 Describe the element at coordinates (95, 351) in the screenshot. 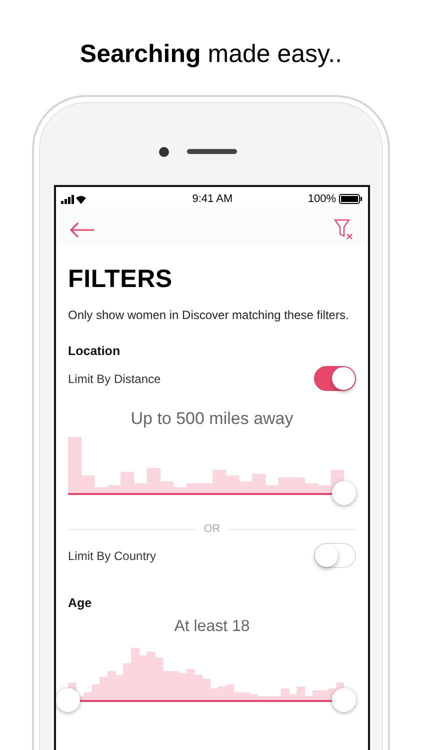

I see `section-heading: Location` at that location.